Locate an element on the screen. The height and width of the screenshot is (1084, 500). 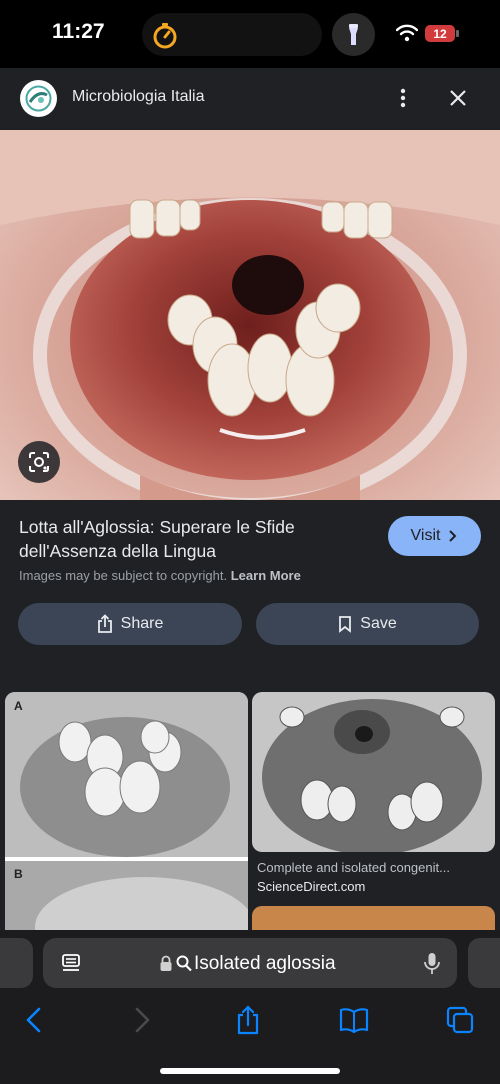
microphone-icon is located at coordinates (432, 964).